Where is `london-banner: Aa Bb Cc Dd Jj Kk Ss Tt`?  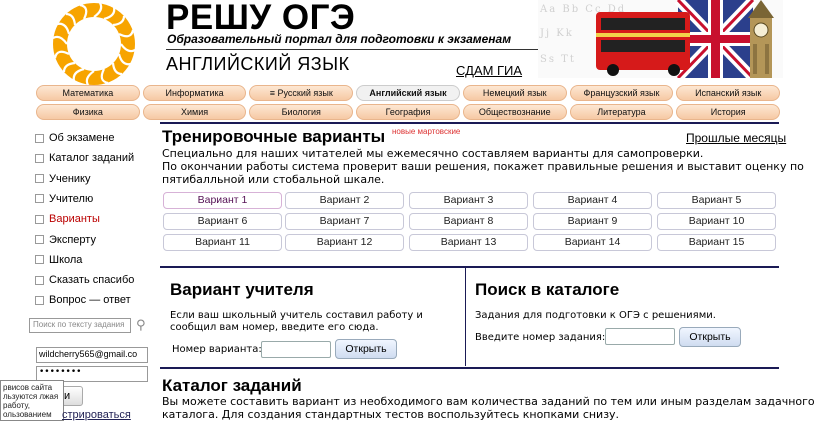 london-banner: Aa Bb Cc Dd Jj Kk Ss Tt is located at coordinates (660, 39).